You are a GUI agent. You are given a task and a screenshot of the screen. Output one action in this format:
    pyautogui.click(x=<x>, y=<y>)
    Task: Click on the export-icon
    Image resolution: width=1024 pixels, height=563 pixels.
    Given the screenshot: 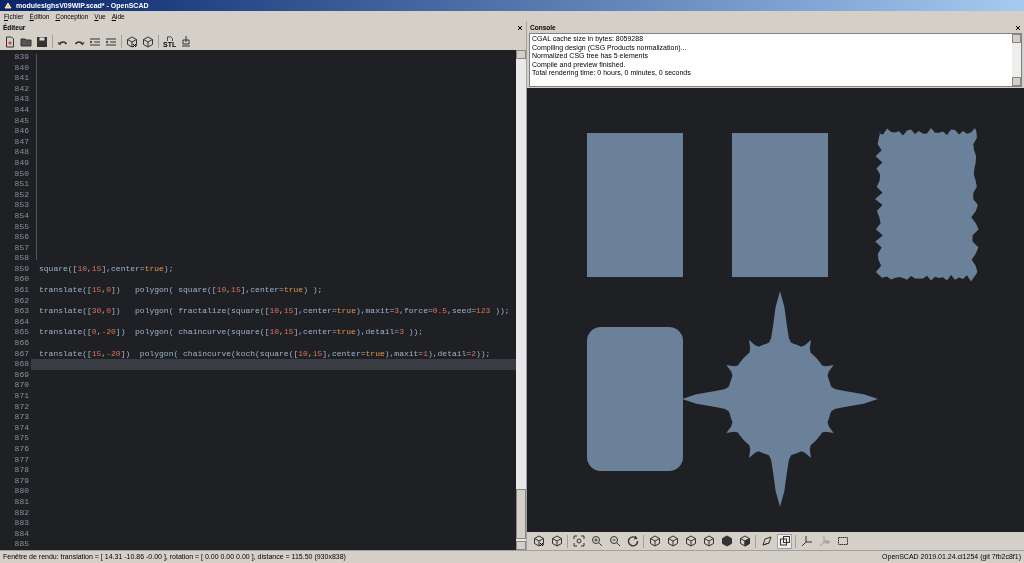 What is the action you would take?
    pyautogui.click(x=169, y=38)
    